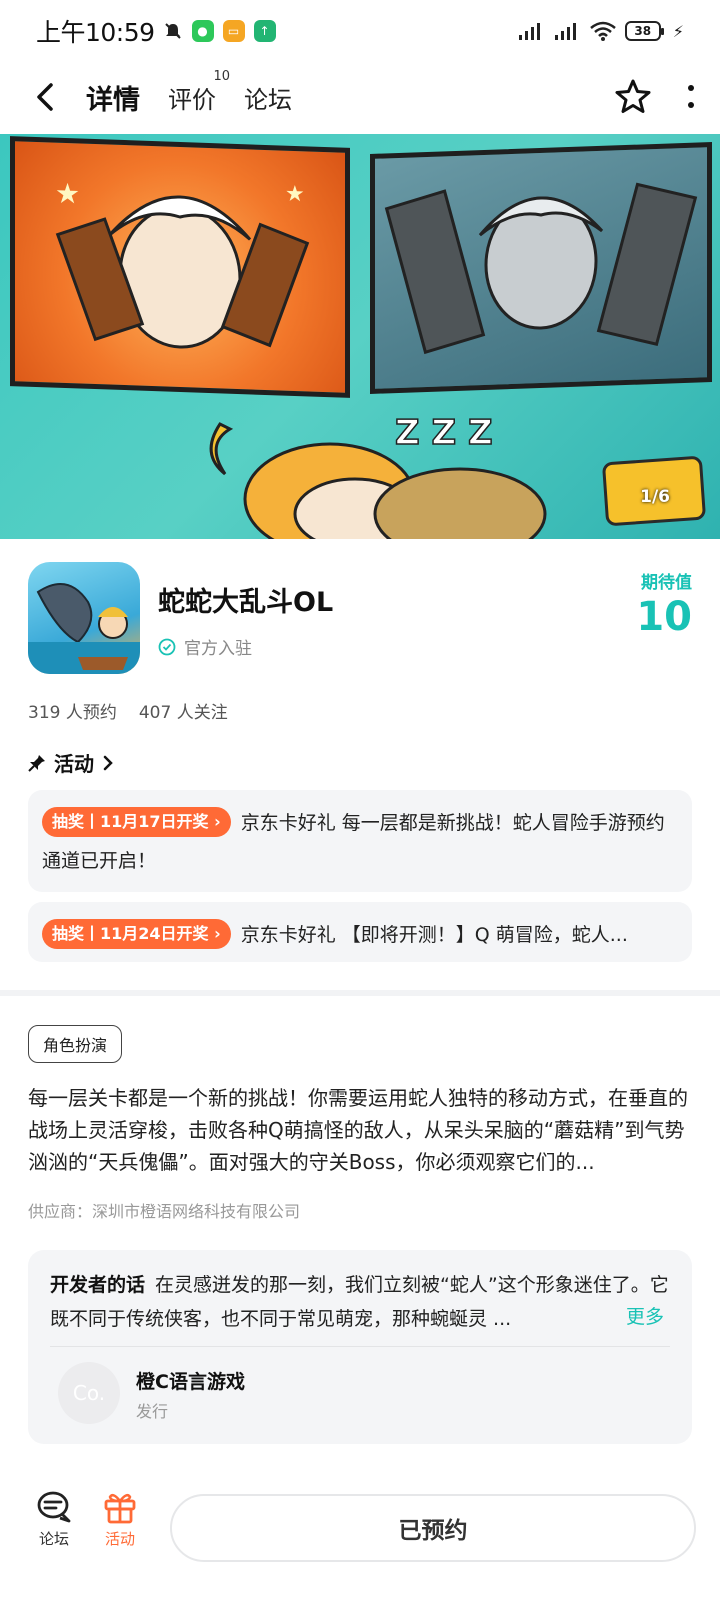  I want to click on nav-actions, so click(655, 97).